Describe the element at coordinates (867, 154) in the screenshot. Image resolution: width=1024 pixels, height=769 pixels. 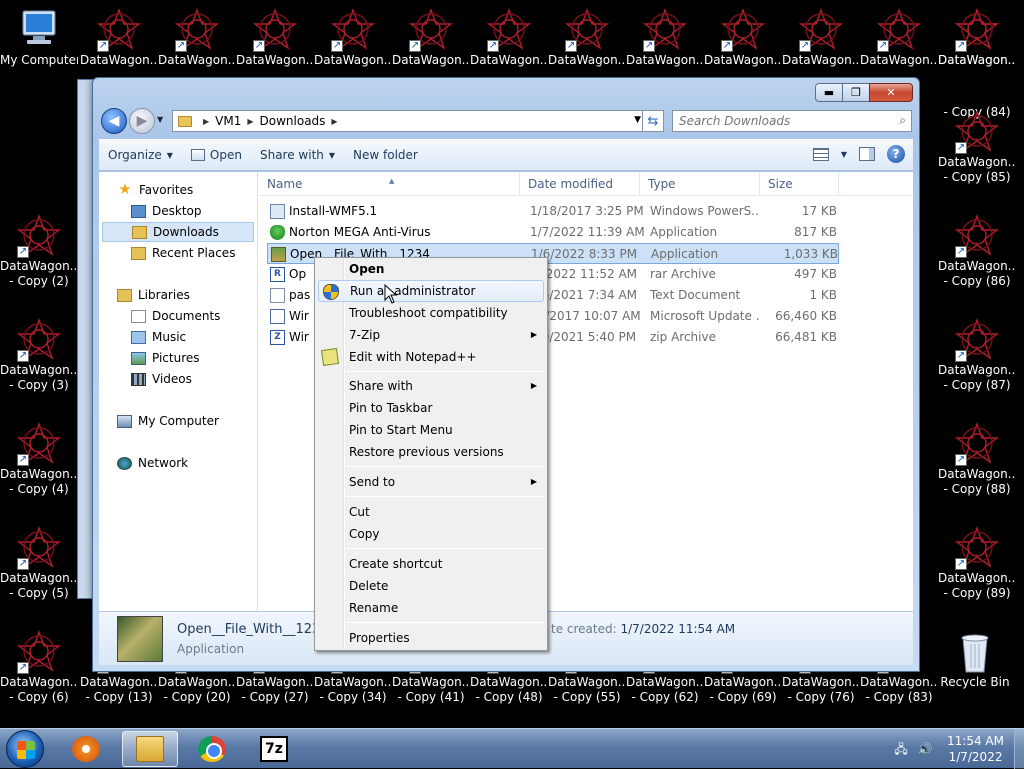
I see `preview-pane-icon` at that location.